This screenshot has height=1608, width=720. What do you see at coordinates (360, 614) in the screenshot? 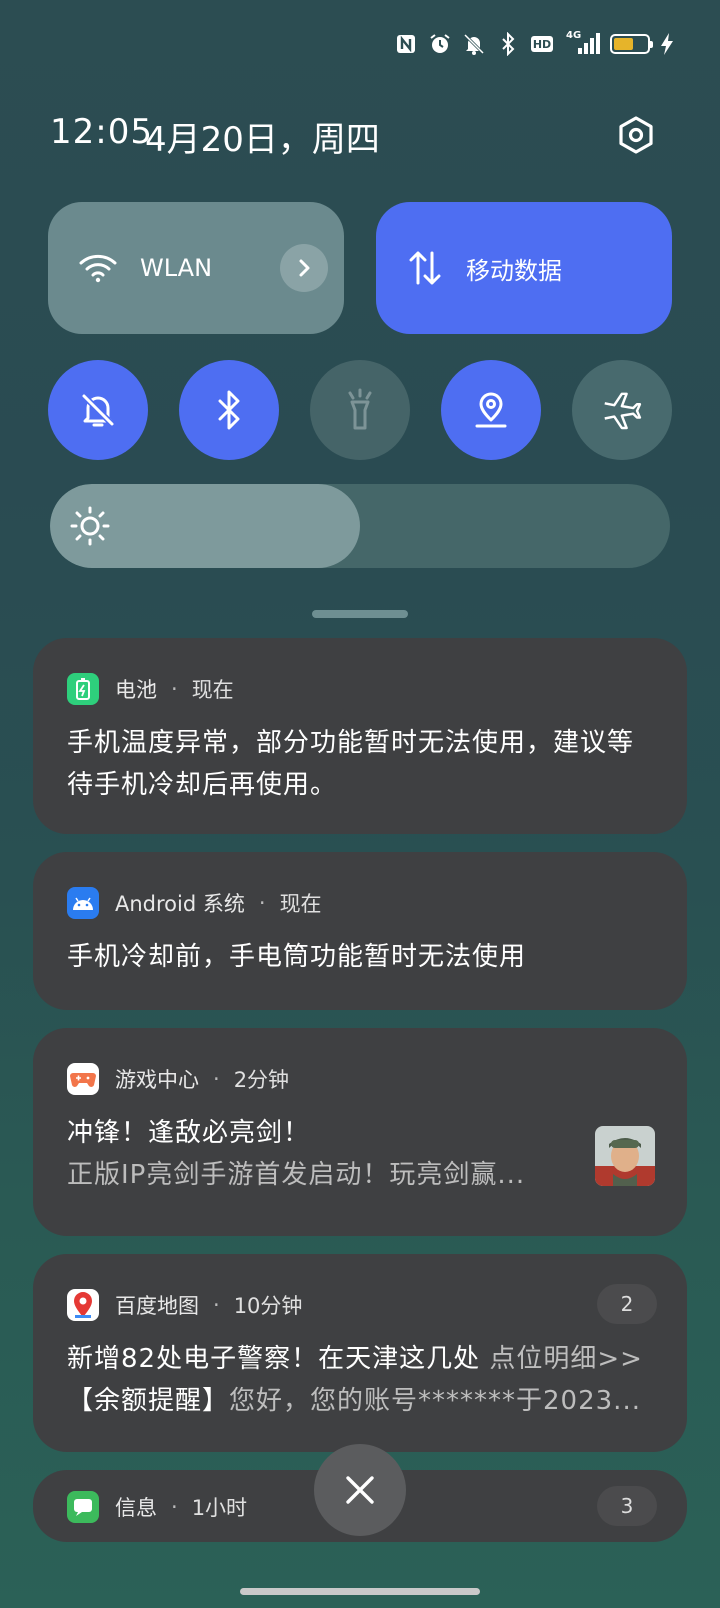
I see `panel-drag-handle` at bounding box center [360, 614].